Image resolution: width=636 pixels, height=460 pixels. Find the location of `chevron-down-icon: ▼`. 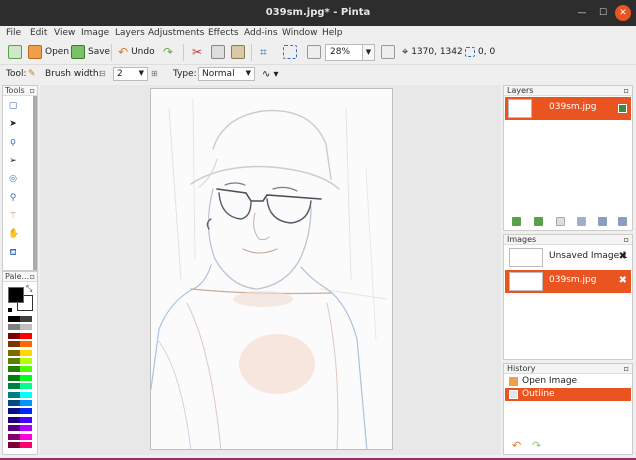

chevron-down-icon: ▼ is located at coordinates (141, 73).